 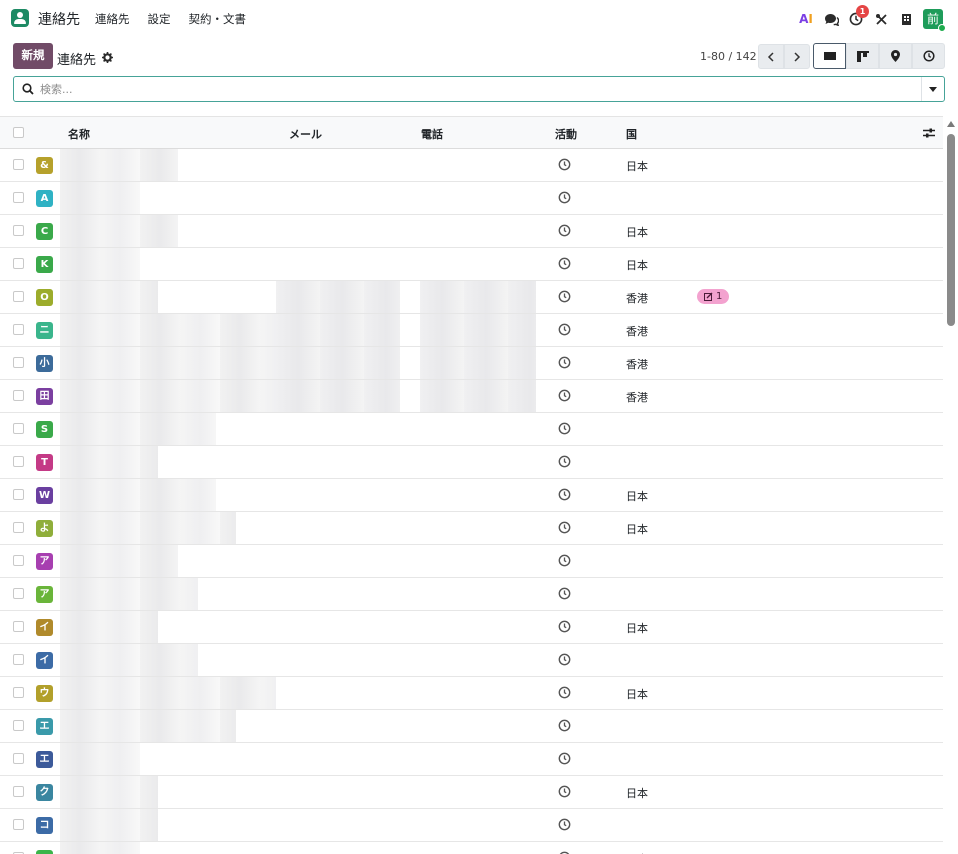 What do you see at coordinates (18, 132) in the screenshot?
I see `select-all-checkbox` at bounding box center [18, 132].